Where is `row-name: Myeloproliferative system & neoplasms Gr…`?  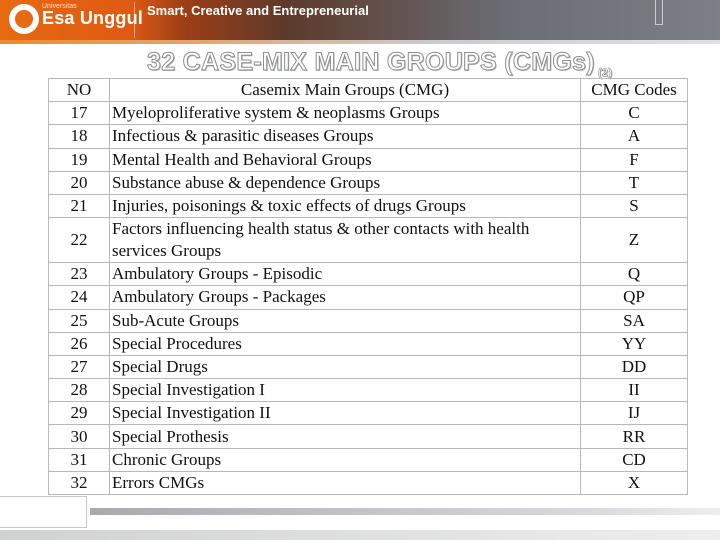
row-name: Myeloproliferative system & neoplasms Gr… is located at coordinates (345, 113).